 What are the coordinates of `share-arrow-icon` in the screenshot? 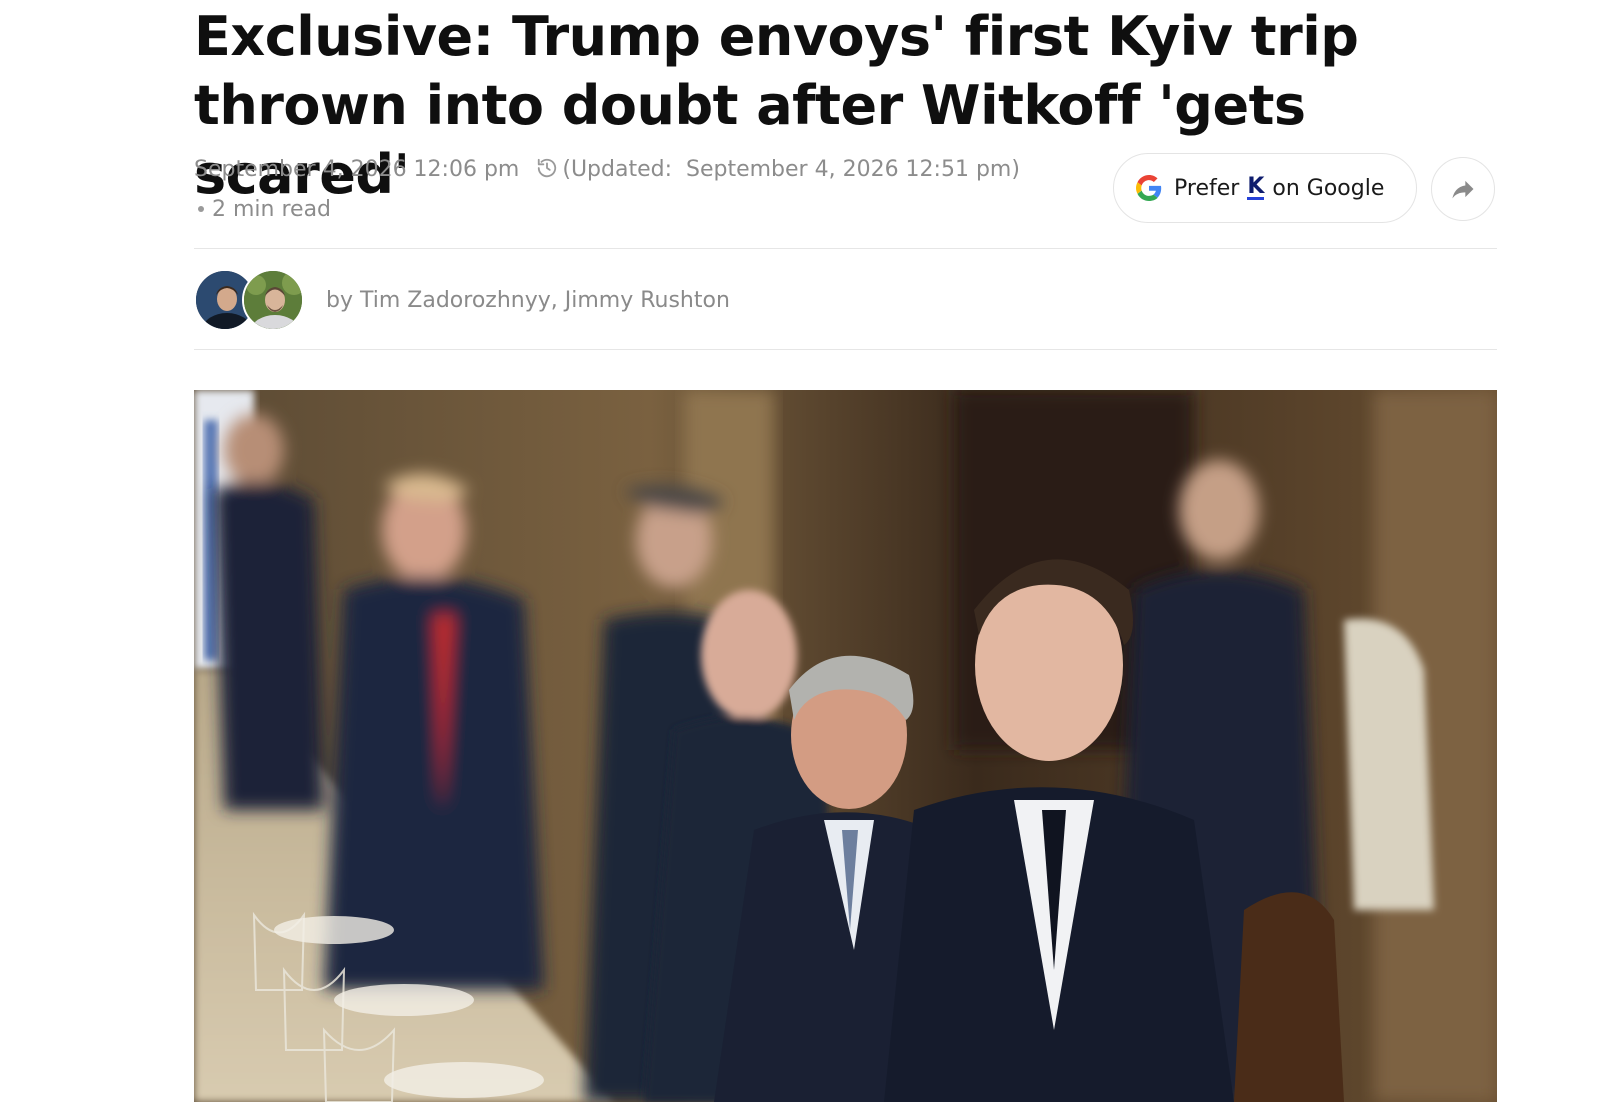 It's located at (1463, 189).